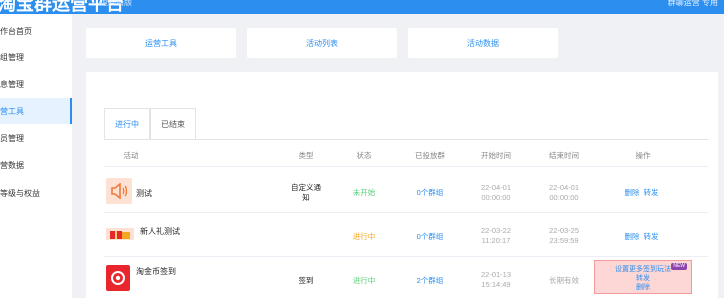  Describe the element at coordinates (693, 4) in the screenshot. I see `user-info: 群聊运营 专用` at that location.